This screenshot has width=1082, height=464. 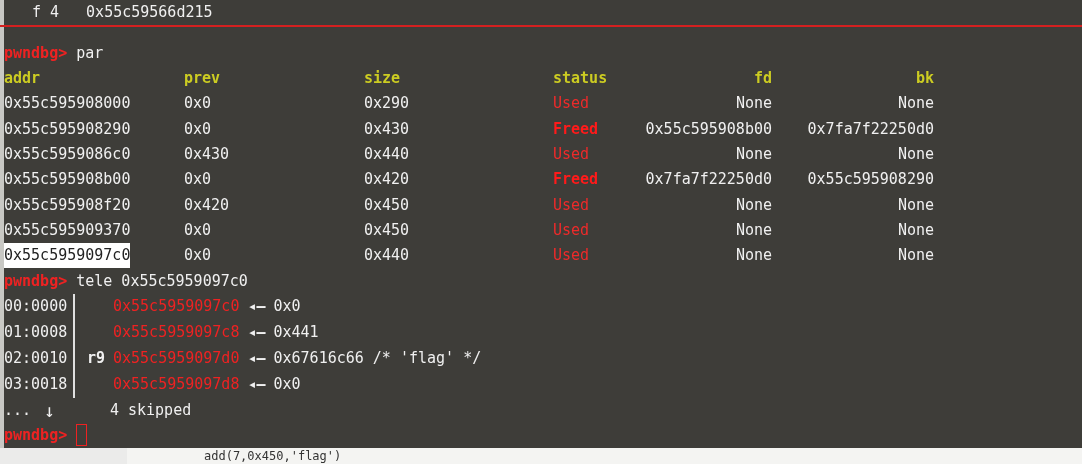 I want to click on table-cell-text: 0x55c595908f20, so click(x=67, y=205).